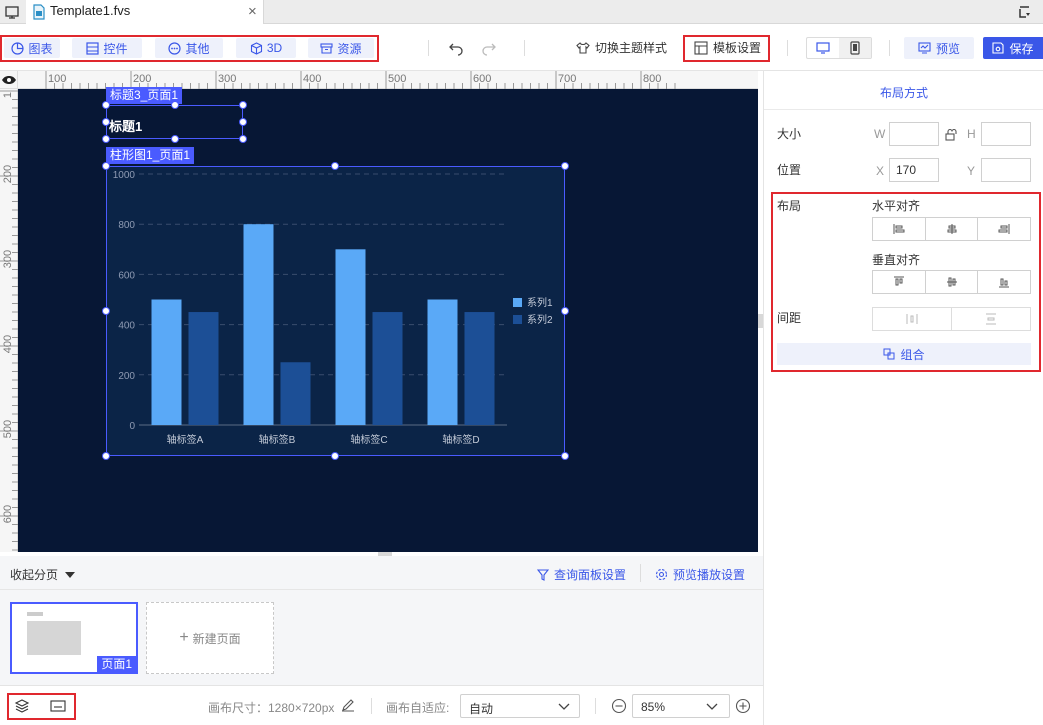 The width and height of the screenshot is (1043, 725). What do you see at coordinates (266, 48) in the screenshot?
I see `3d-group-button: 3D` at bounding box center [266, 48].